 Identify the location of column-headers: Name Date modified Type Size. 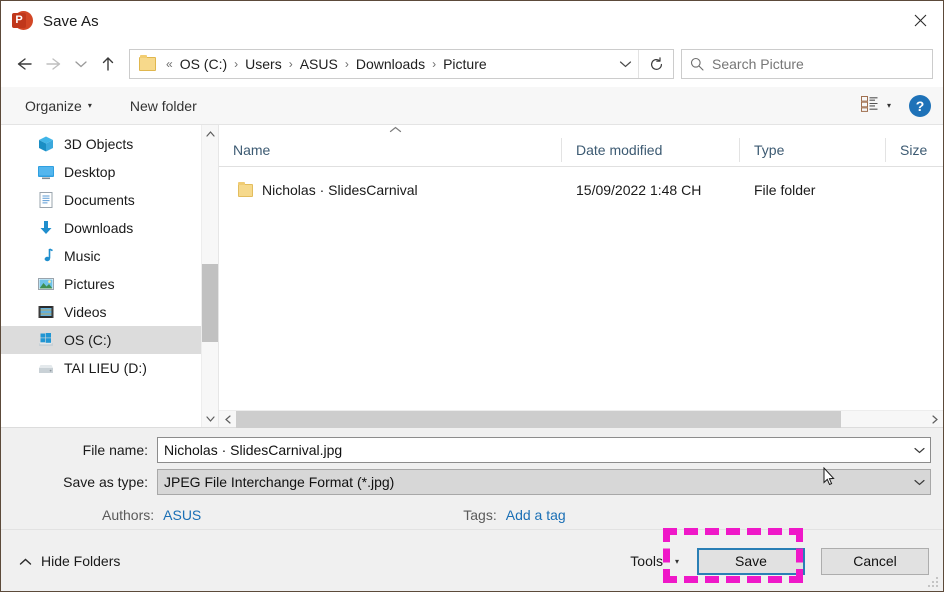
(581, 150).